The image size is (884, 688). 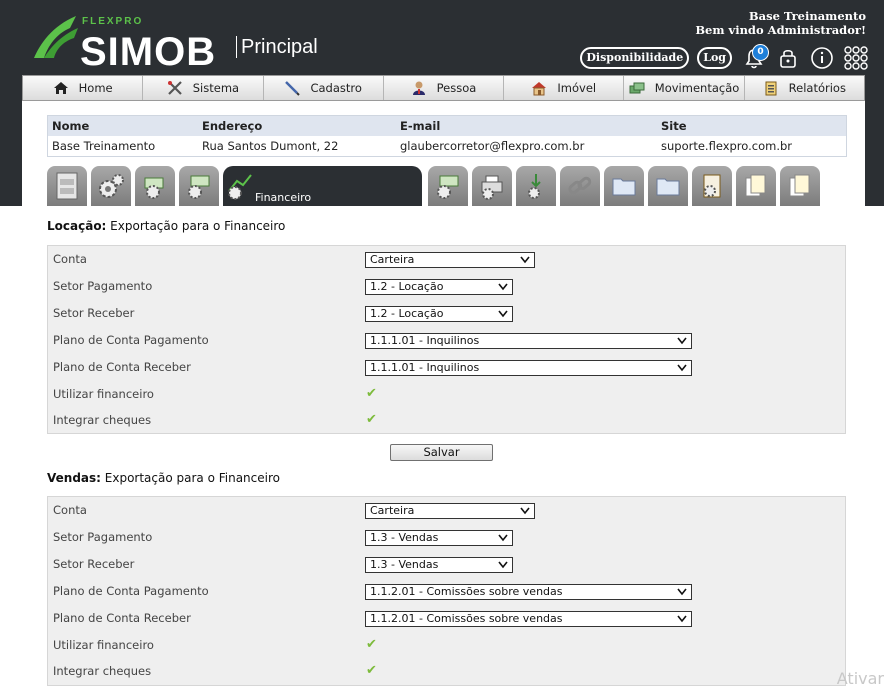 I want to click on label-utilizar-financeiro: Utilizar financeiro, so click(x=103, y=645).